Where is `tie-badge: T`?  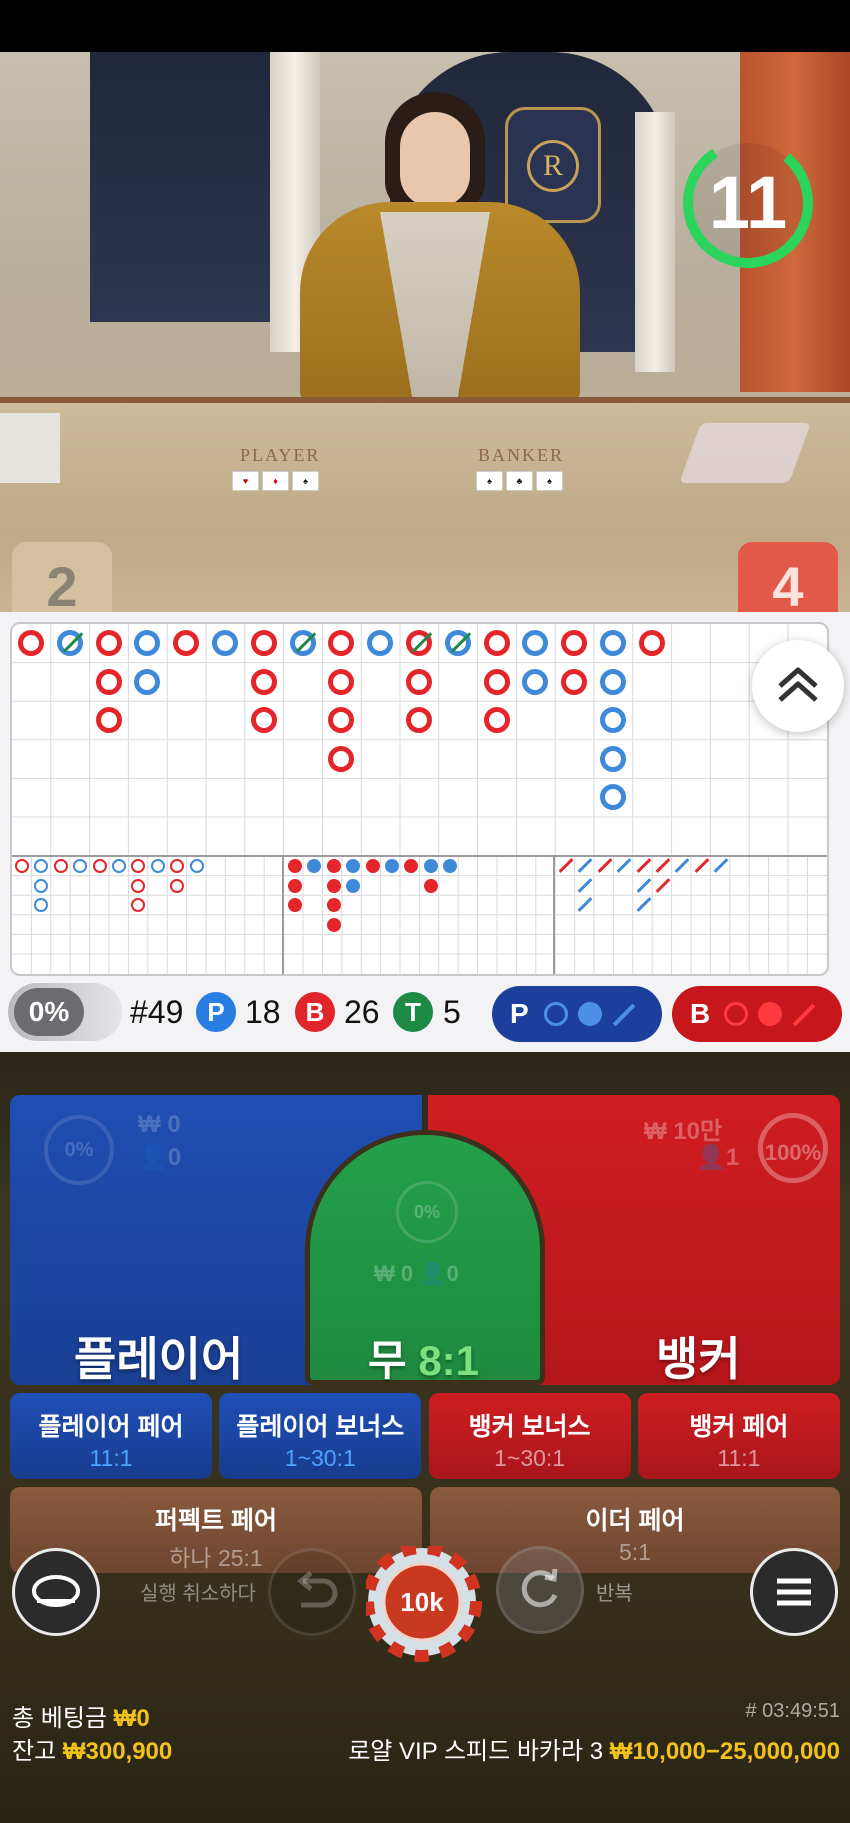
tie-badge: T is located at coordinates (413, 1012).